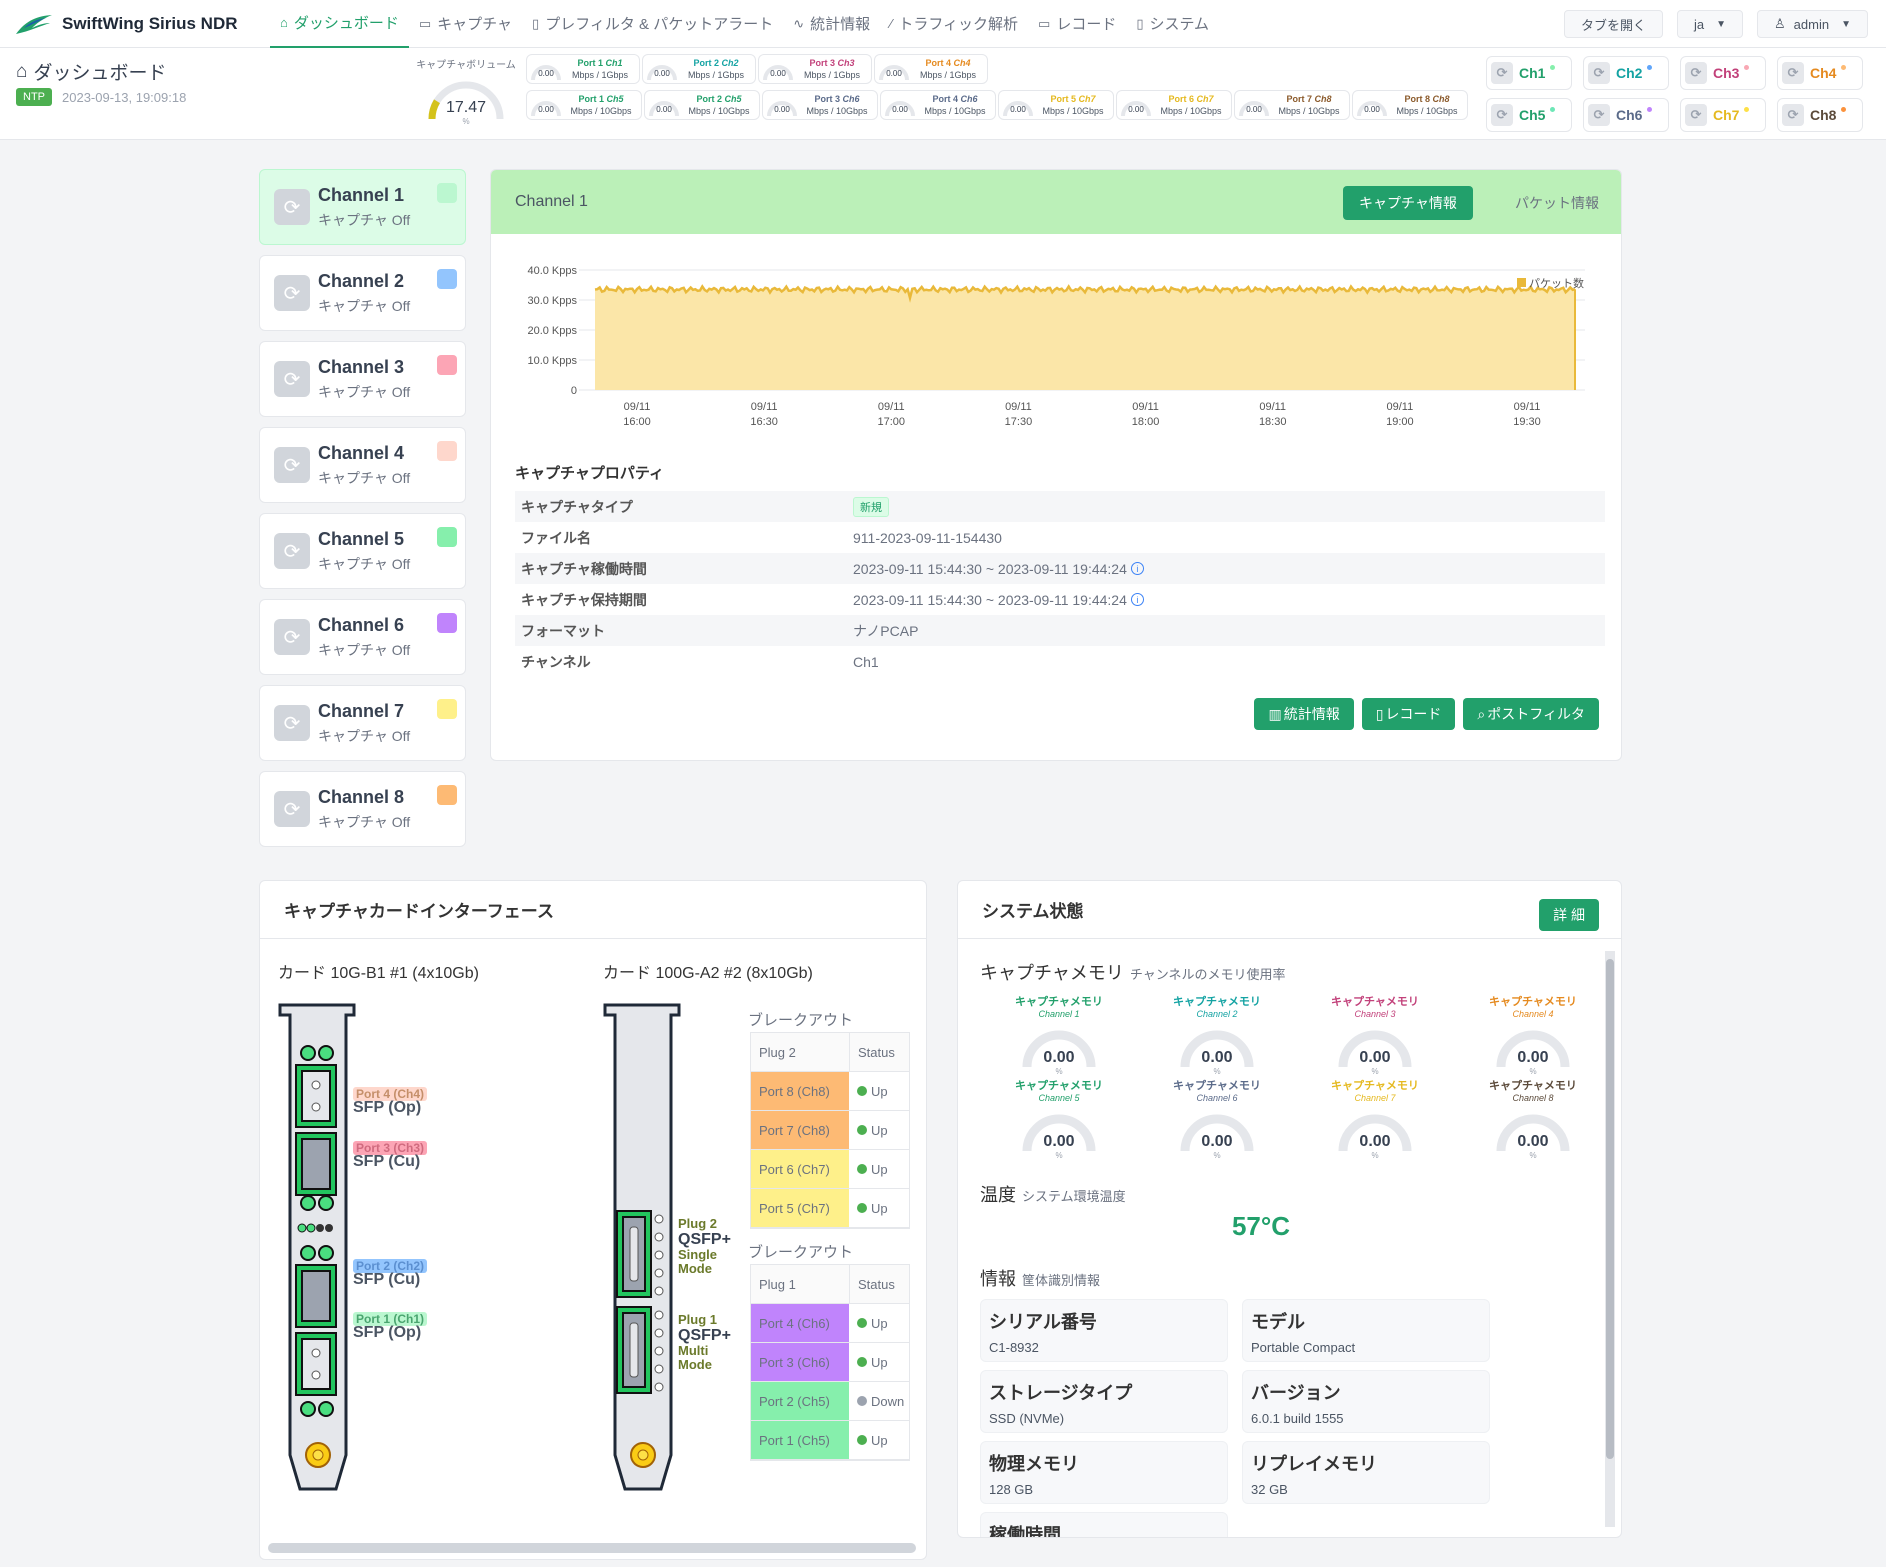 This screenshot has width=1886, height=1567. I want to click on horizontal-scrollbar, so click(592, 1548).